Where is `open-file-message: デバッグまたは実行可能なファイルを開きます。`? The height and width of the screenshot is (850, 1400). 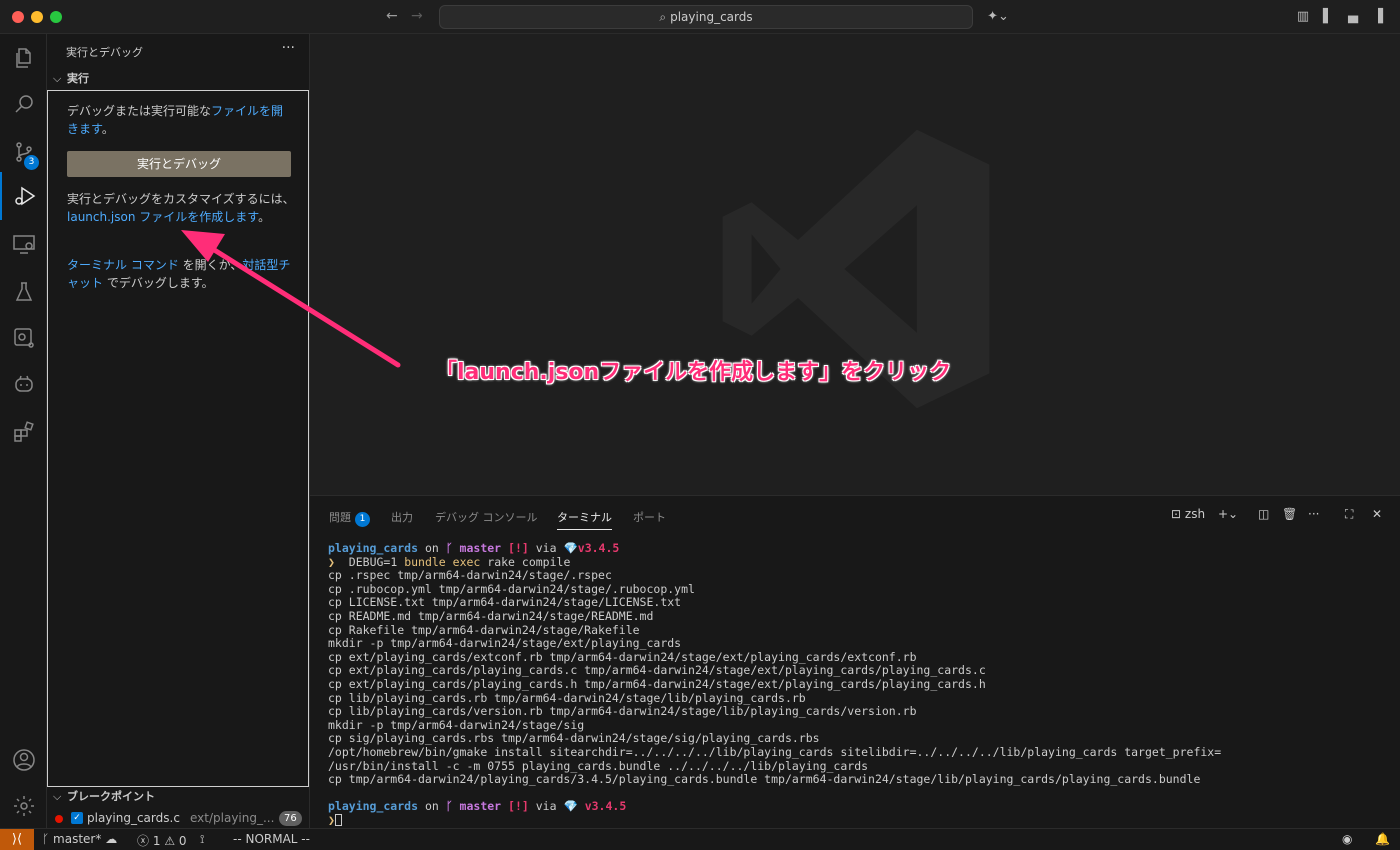
open-file-message: デバッグまたは実行可能なファイルを開きます。 is located at coordinates (175, 120).